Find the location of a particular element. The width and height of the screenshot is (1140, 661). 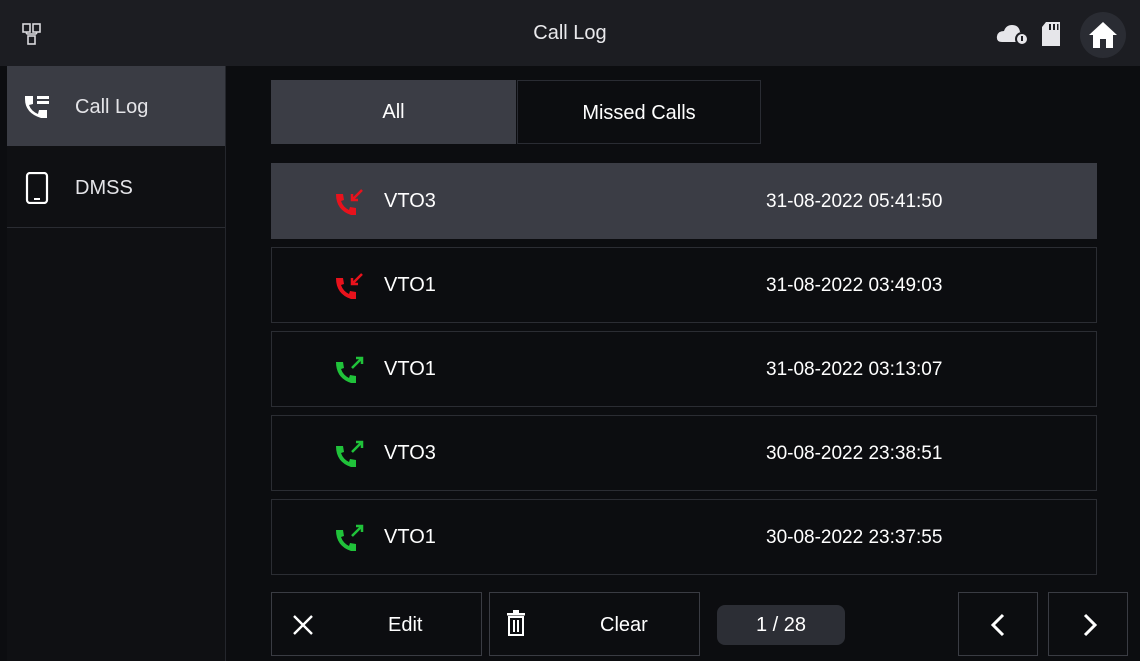

call-row: VTO1 30-08-2022 23:37:55 is located at coordinates (684, 537).